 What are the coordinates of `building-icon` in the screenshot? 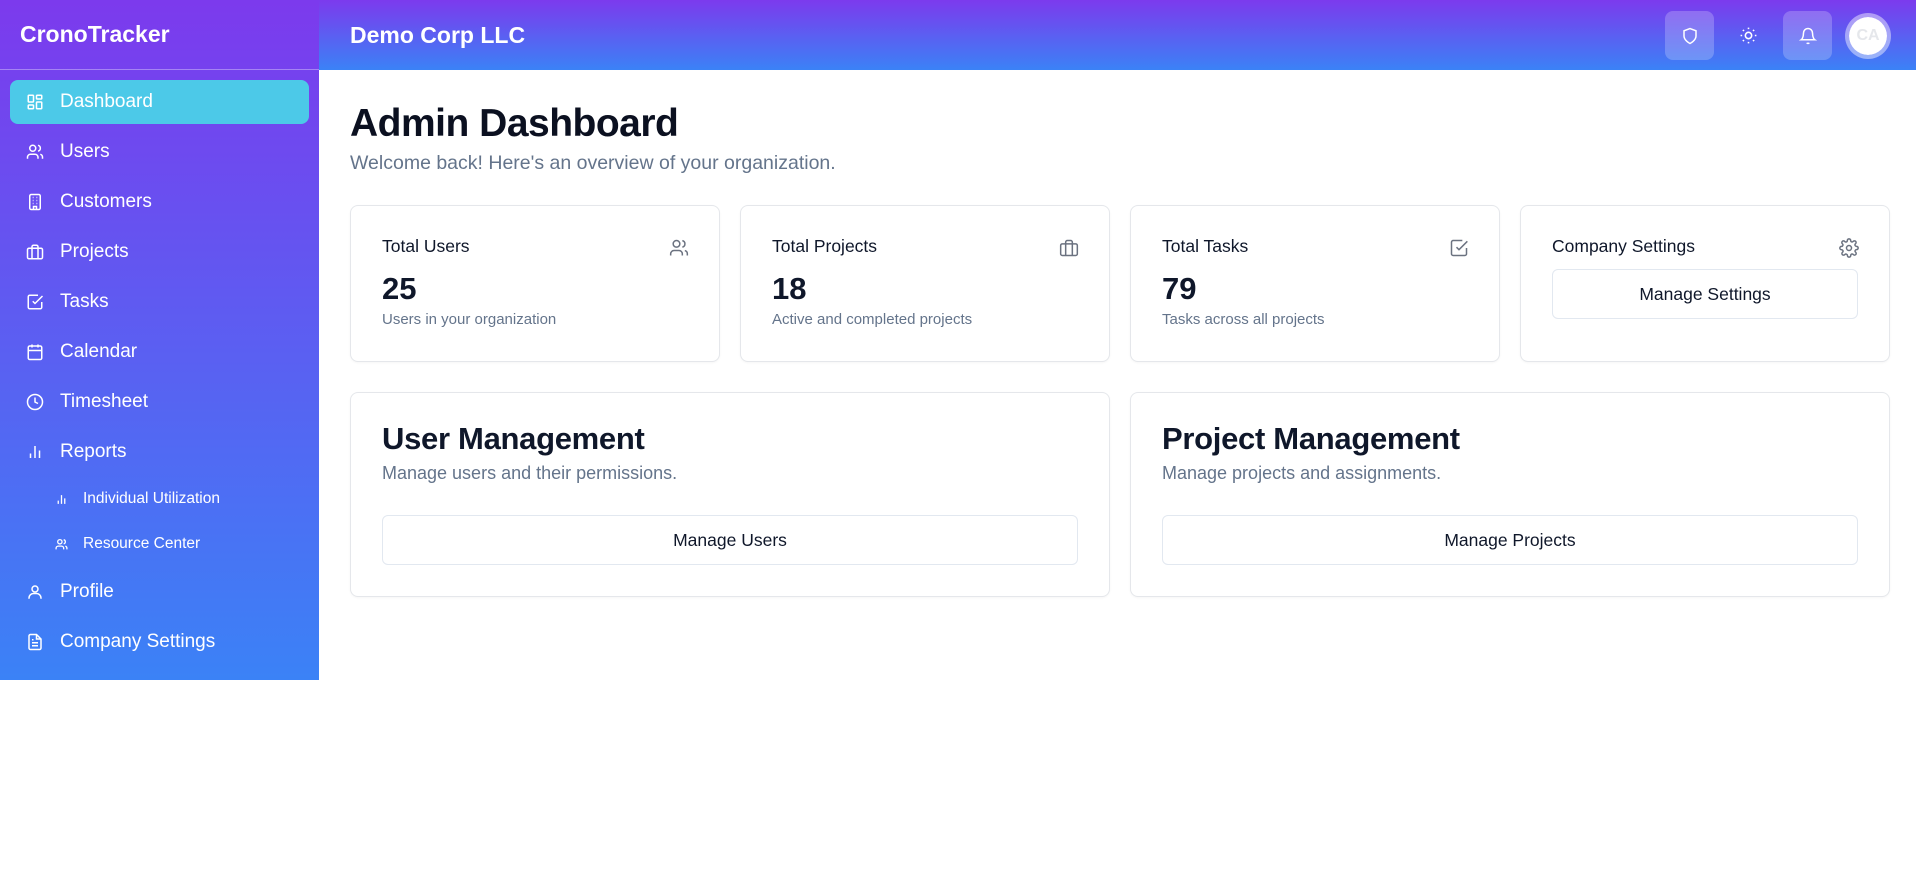 It's located at (35, 202).